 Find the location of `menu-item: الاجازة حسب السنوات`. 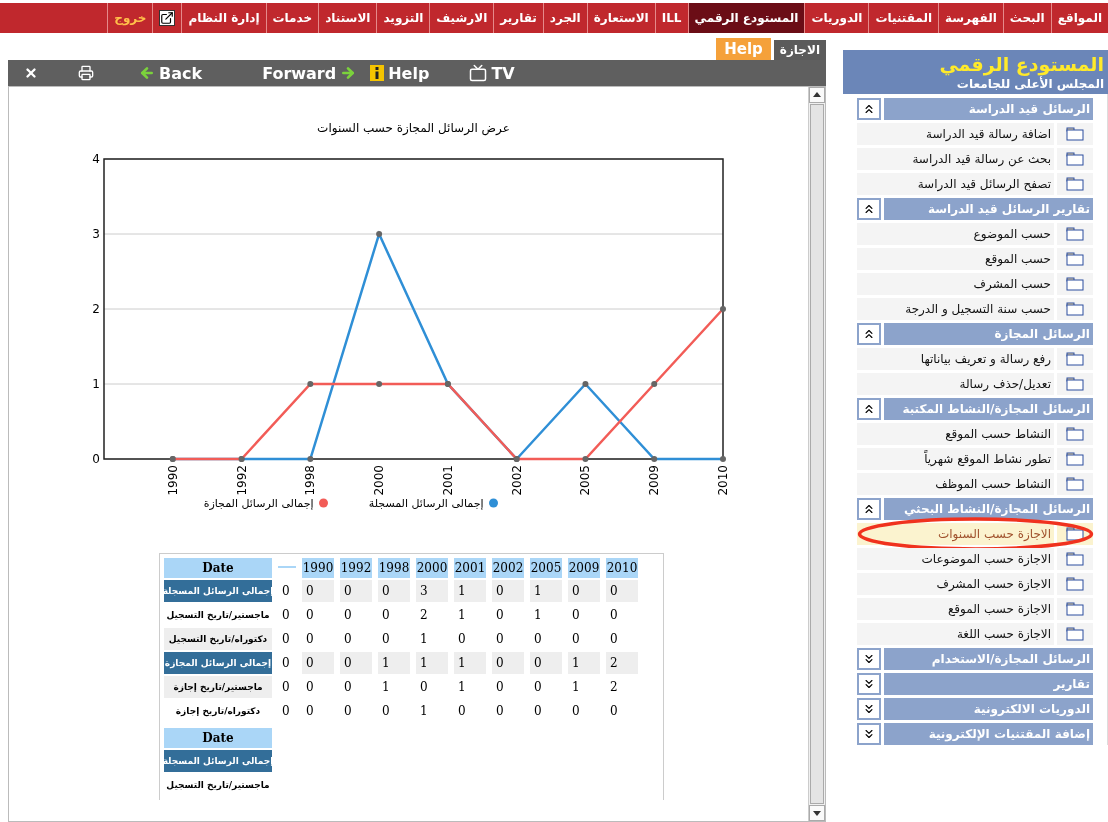

menu-item: الاجازة حسب السنوات is located at coordinates (955, 534).